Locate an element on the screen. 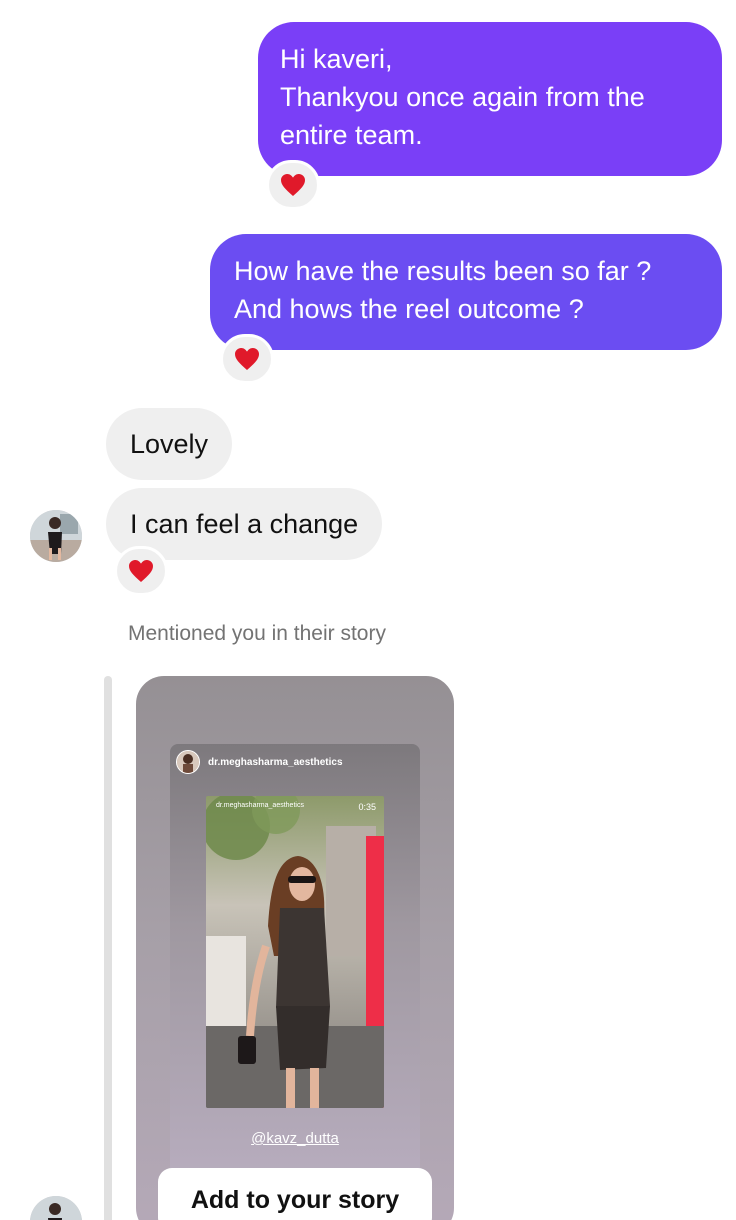  story-photo: dr.meghasharma_aesthetics 0:35 is located at coordinates (295, 952).